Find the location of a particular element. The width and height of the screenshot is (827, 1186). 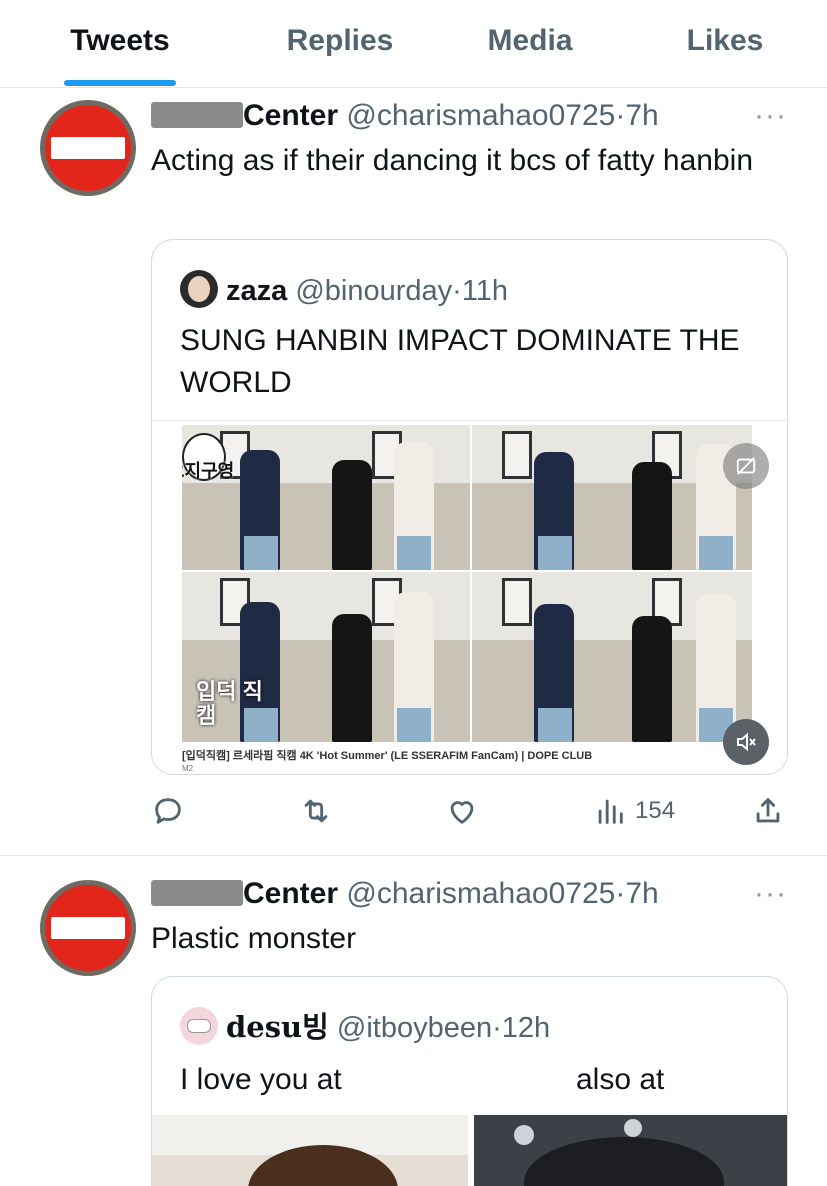

video-frame: 입덕 직캠 is located at coordinates (326, 657).